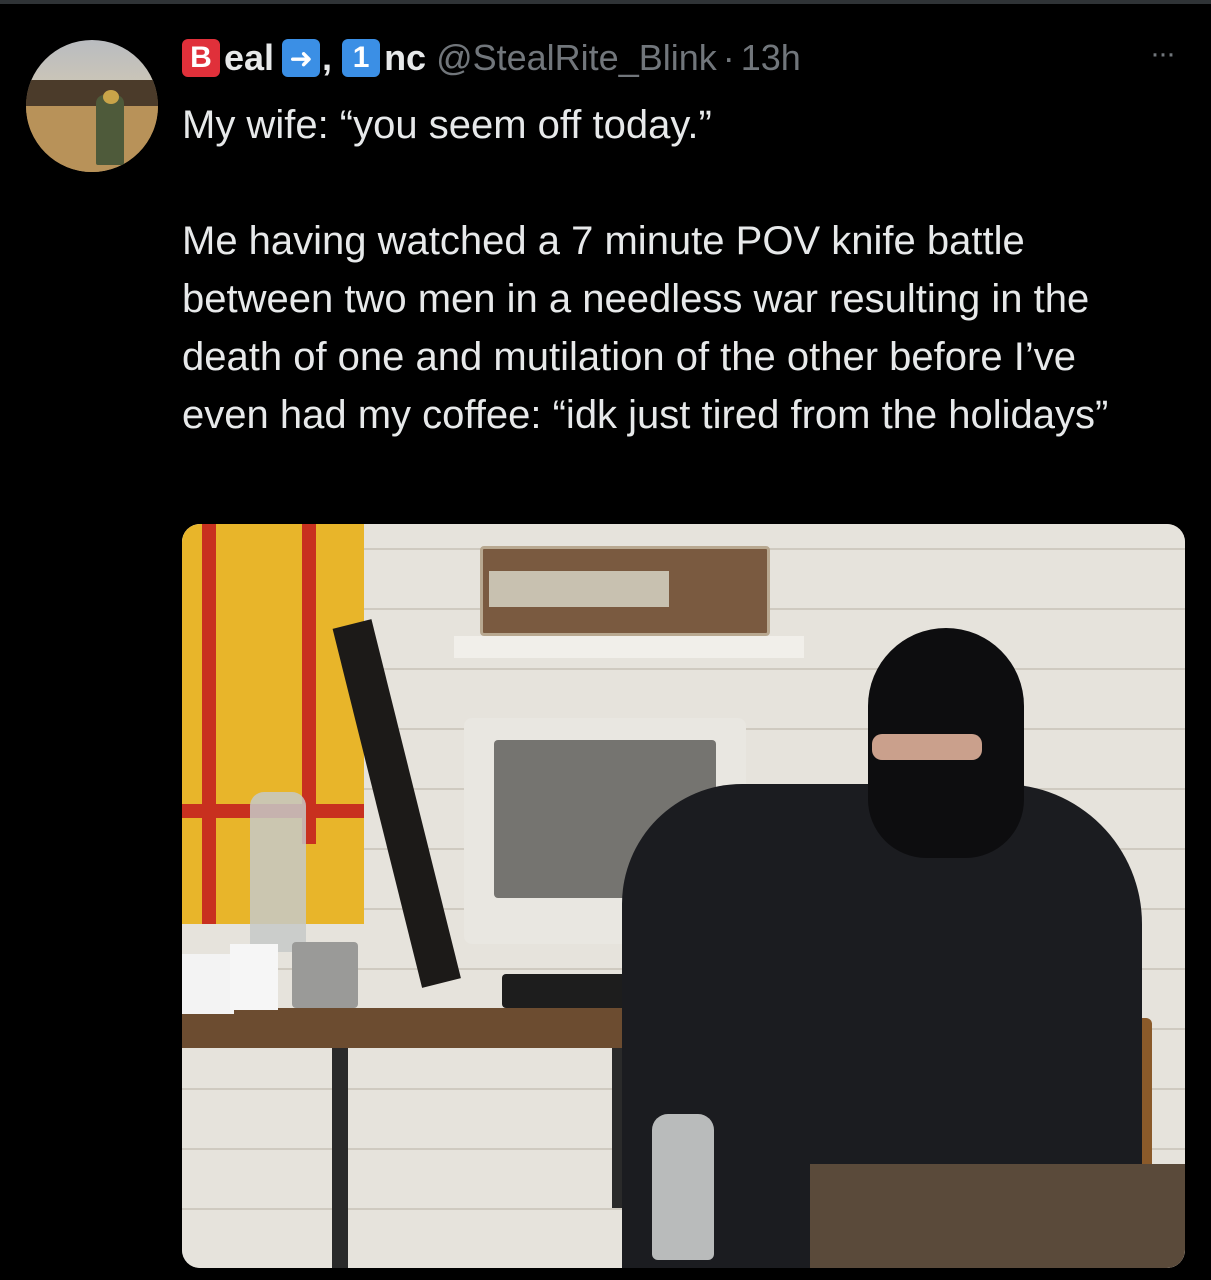 This screenshot has width=1211, height=1280. What do you see at coordinates (927, 747) in the screenshot?
I see `image-eyes` at bounding box center [927, 747].